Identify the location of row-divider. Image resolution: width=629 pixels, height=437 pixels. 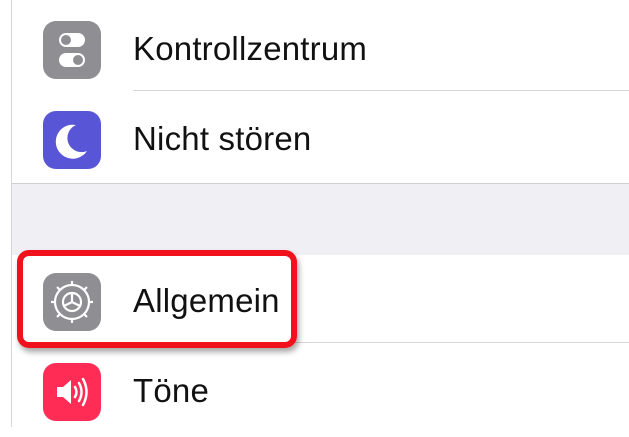
(381, 90).